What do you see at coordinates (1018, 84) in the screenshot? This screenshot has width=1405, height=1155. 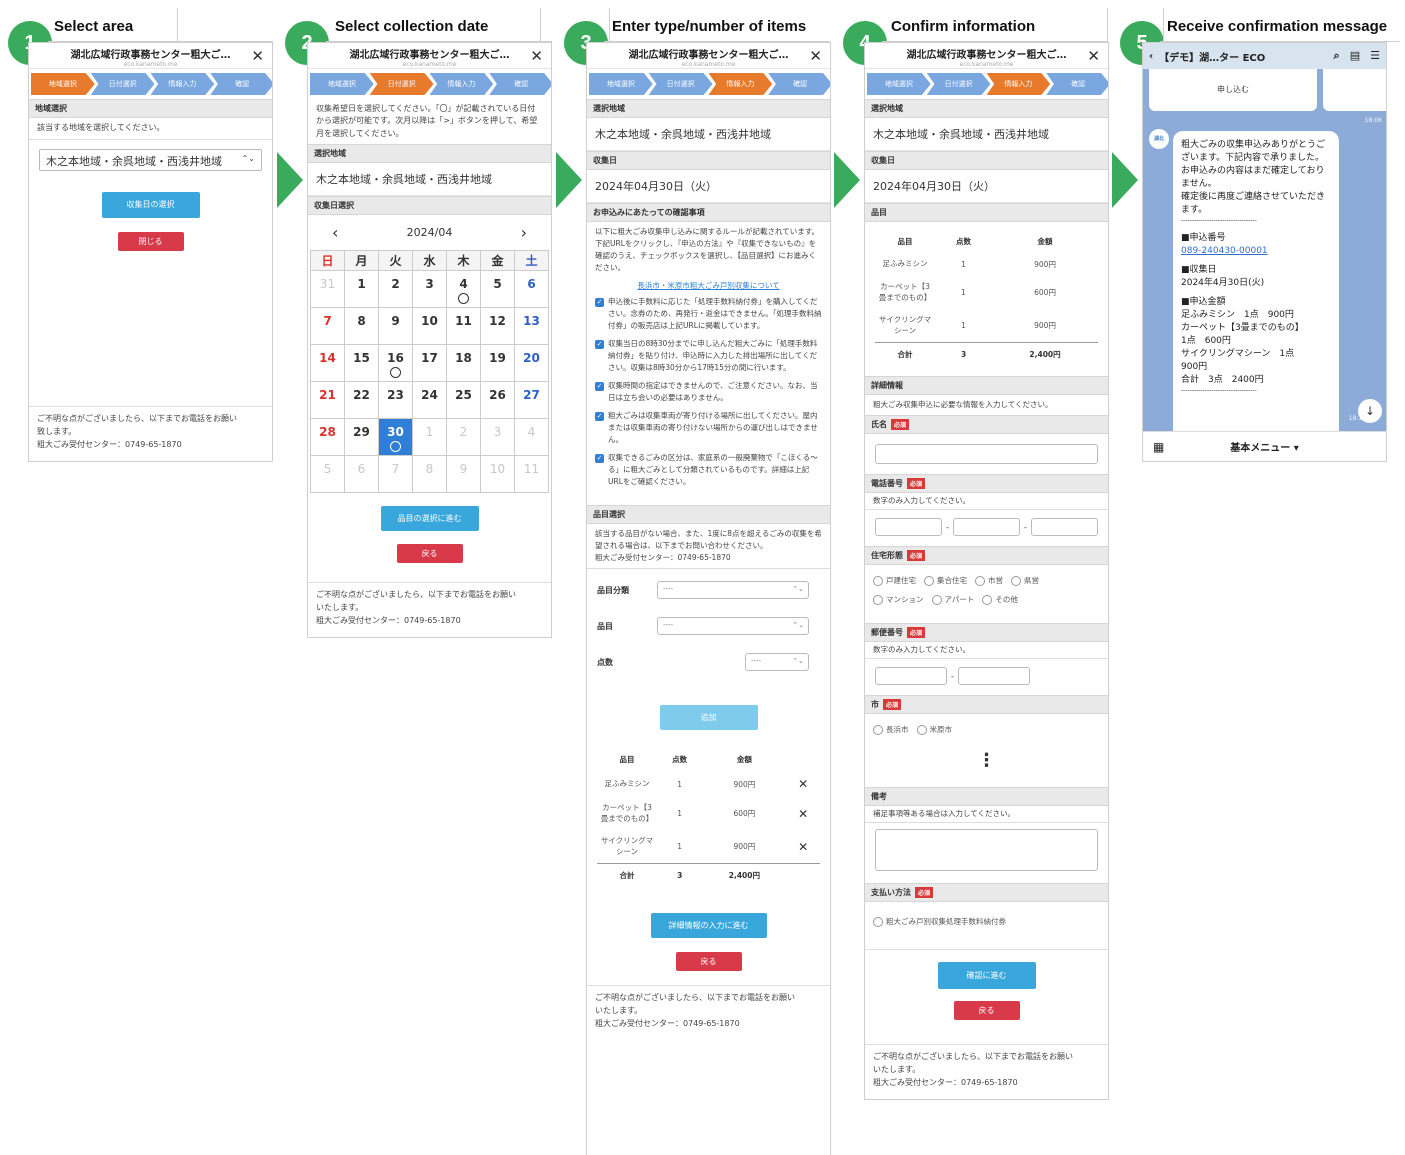 I see `progress-step-input: 情報入力` at bounding box center [1018, 84].